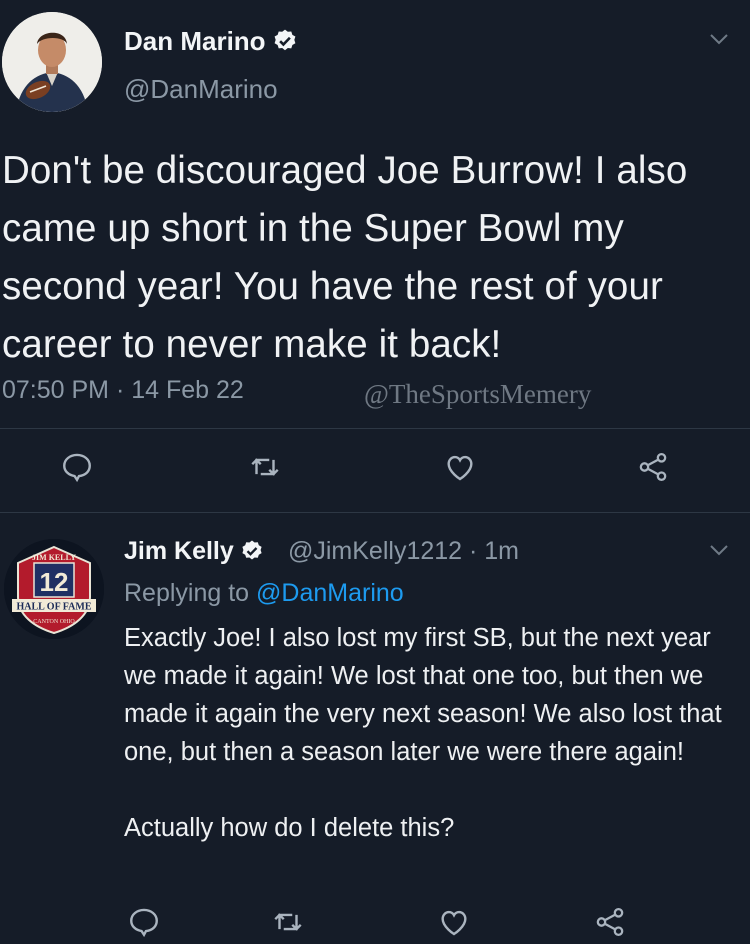  I want to click on badge-number: 12, so click(54, 582).